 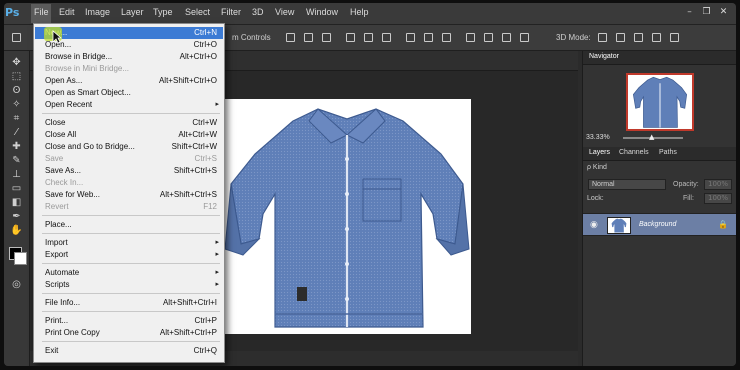 What do you see at coordinates (129, 171) in the screenshot?
I see `file-menu-item: Save As... Shift+Ctrl+S` at bounding box center [129, 171].